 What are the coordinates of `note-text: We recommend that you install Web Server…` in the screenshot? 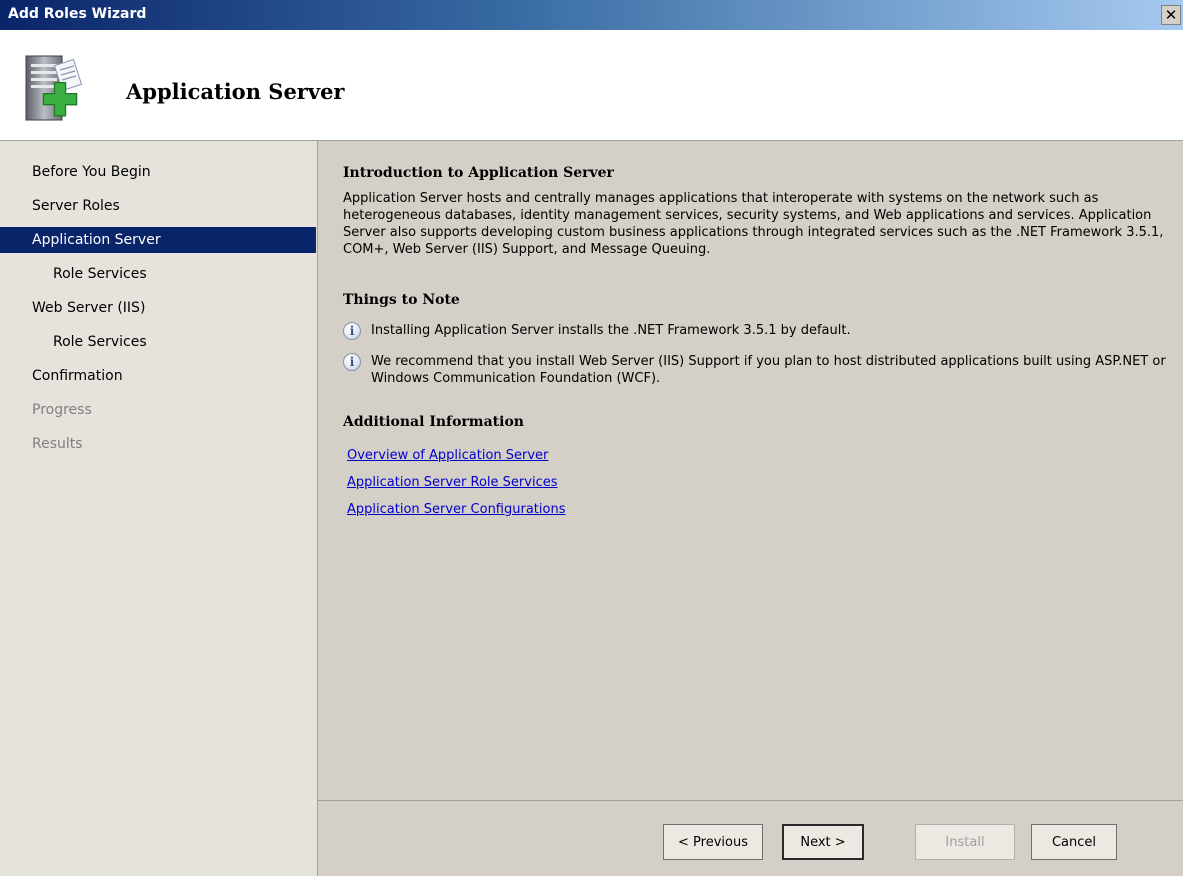 It's located at (768, 370).